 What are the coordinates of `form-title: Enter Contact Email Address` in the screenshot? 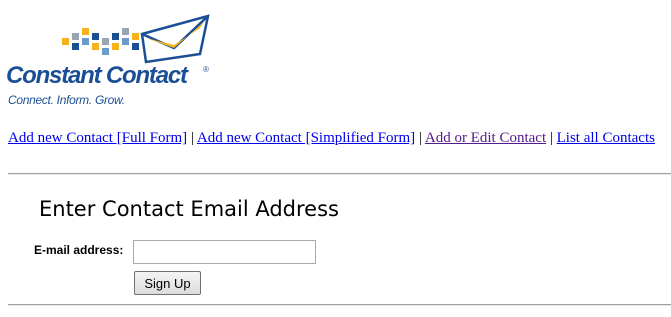 It's located at (189, 209).